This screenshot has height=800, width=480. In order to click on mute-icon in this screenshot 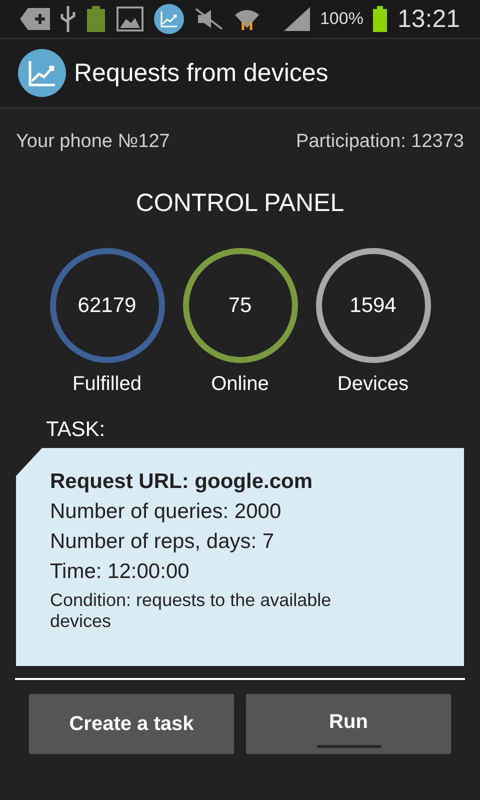, I will do `click(209, 19)`.